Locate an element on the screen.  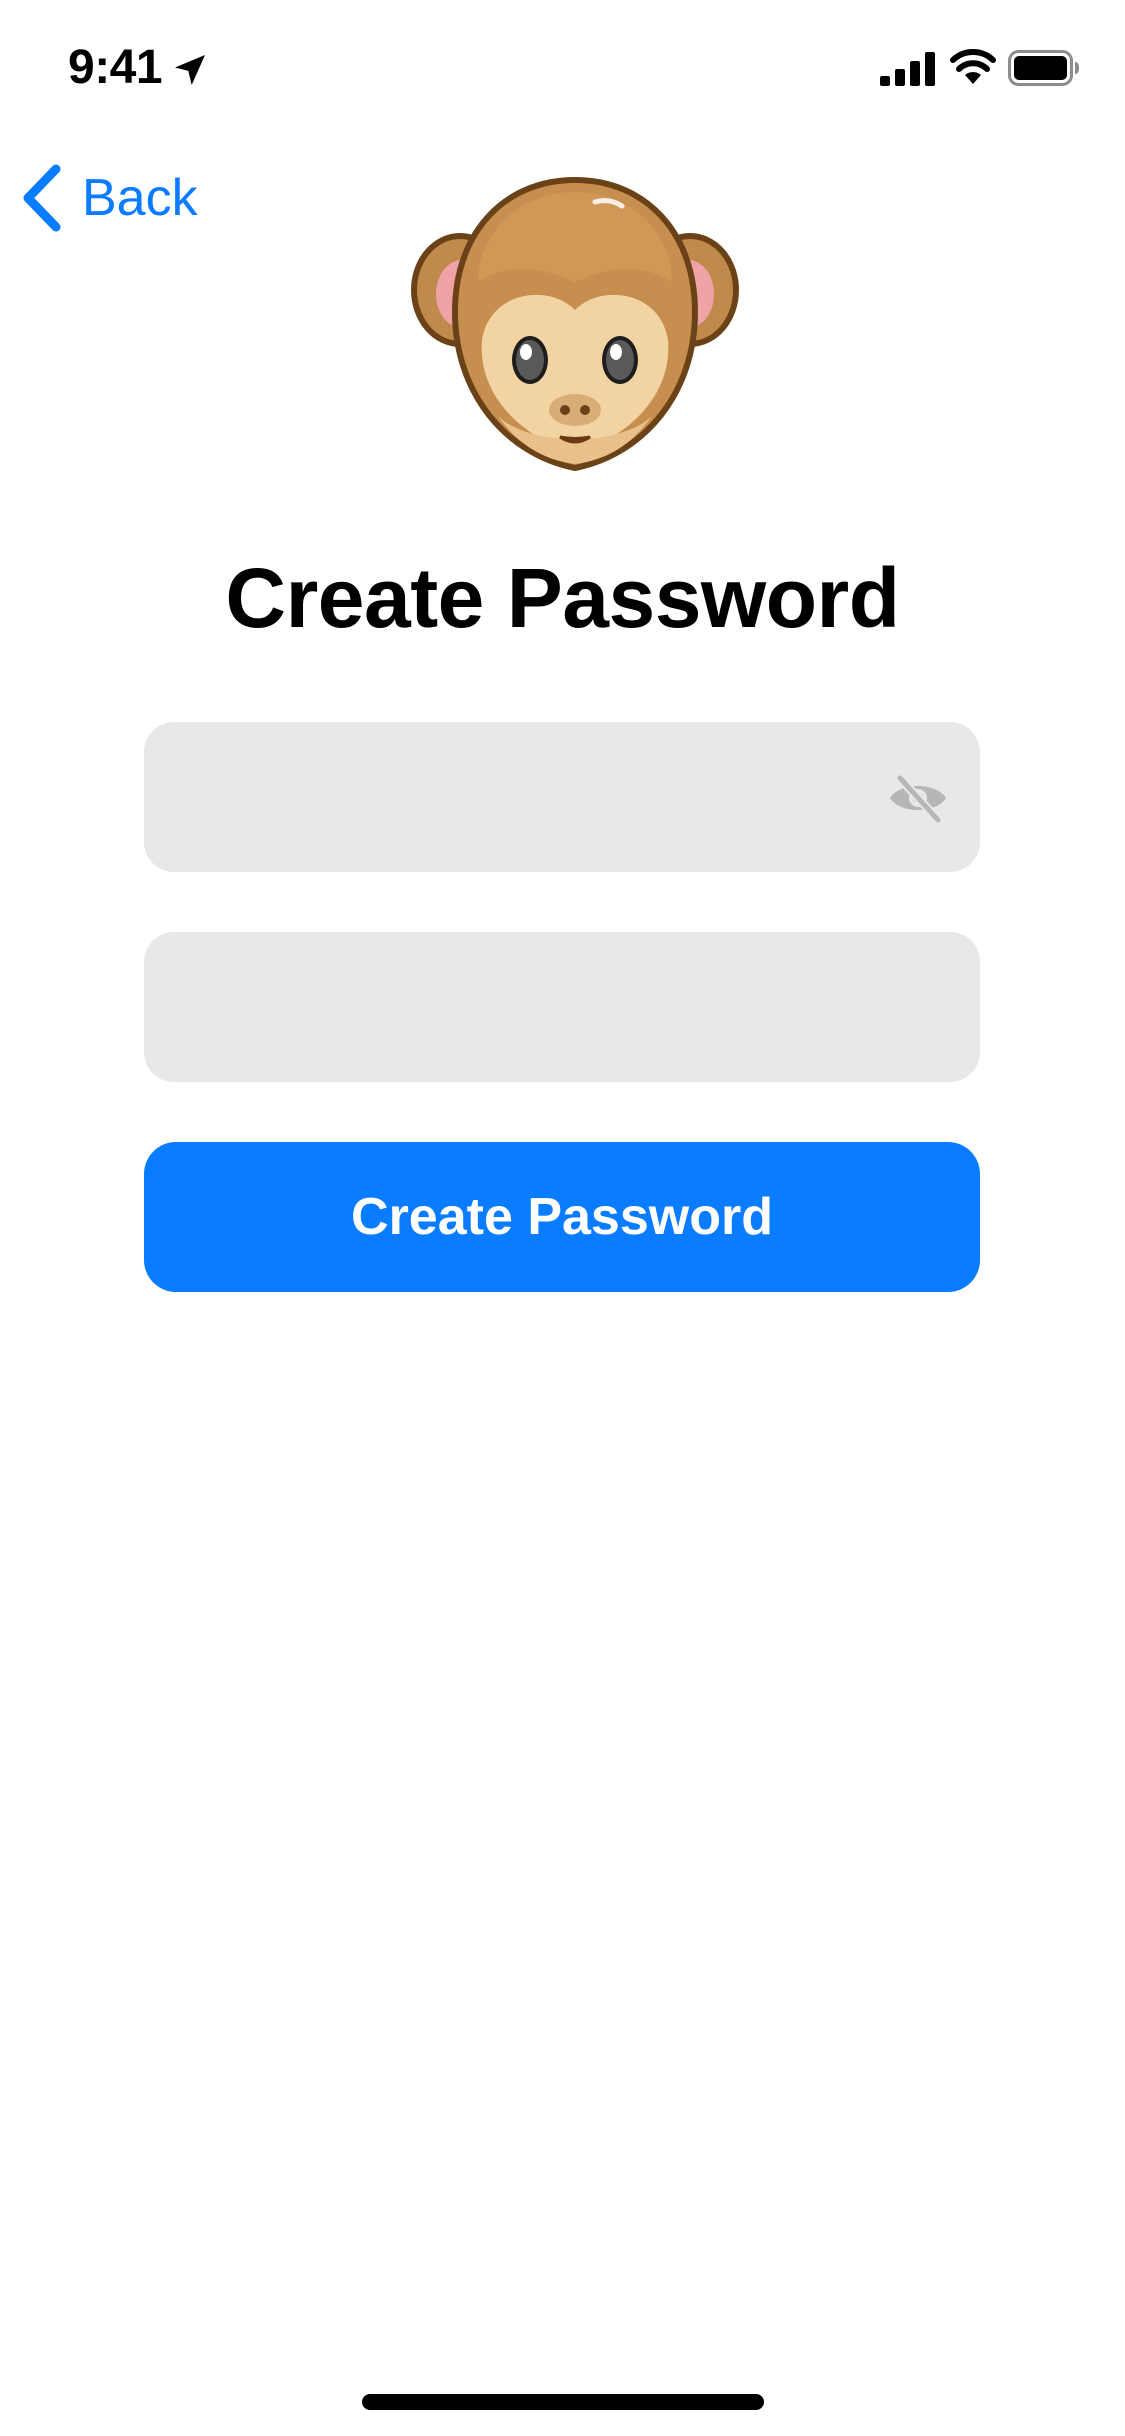
page-title: Create Password is located at coordinates (562, 598).